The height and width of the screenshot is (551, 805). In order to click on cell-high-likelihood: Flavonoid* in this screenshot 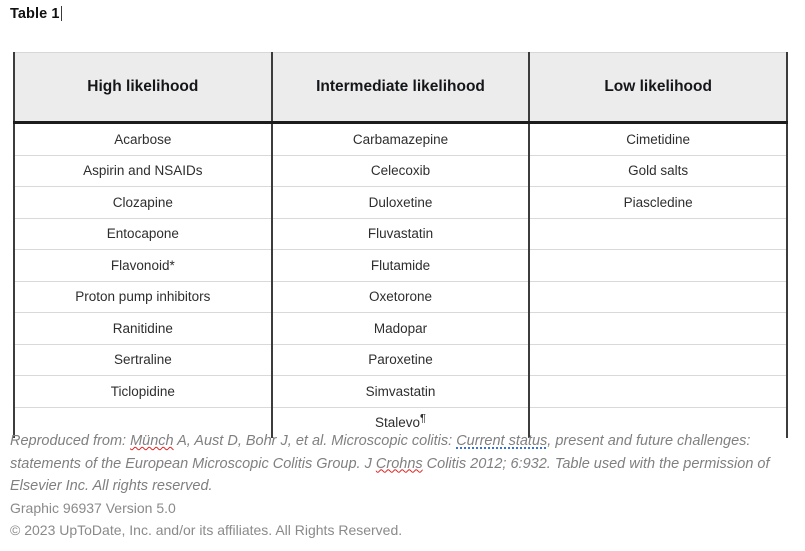, I will do `click(143, 265)`.